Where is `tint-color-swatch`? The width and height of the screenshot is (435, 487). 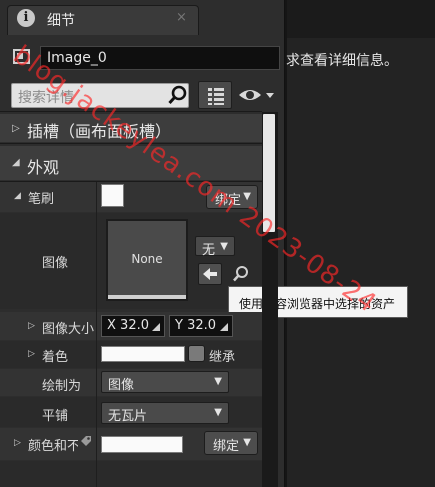
tint-color-swatch is located at coordinates (143, 354).